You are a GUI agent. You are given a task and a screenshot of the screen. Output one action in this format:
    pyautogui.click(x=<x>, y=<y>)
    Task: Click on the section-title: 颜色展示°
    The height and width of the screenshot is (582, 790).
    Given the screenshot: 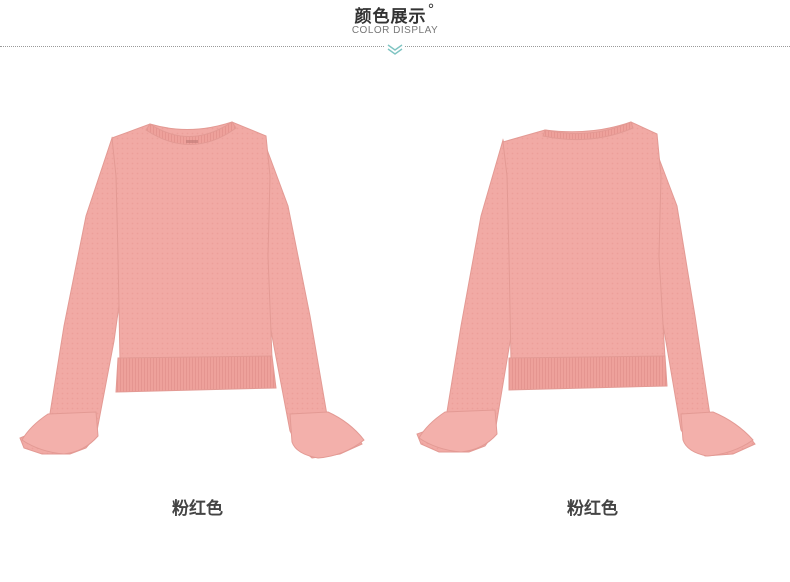 What is the action you would take?
    pyautogui.click(x=395, y=14)
    